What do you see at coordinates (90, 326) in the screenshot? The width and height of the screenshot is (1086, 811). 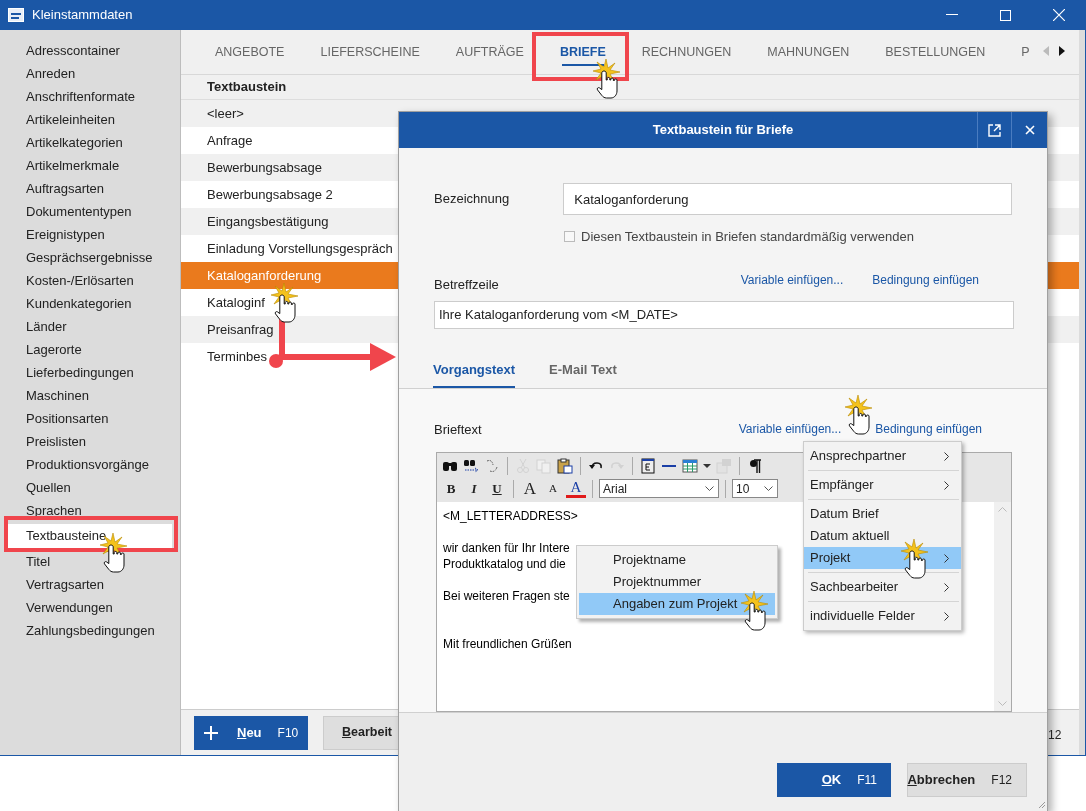 I see `sidebar-item: Länder` at bounding box center [90, 326].